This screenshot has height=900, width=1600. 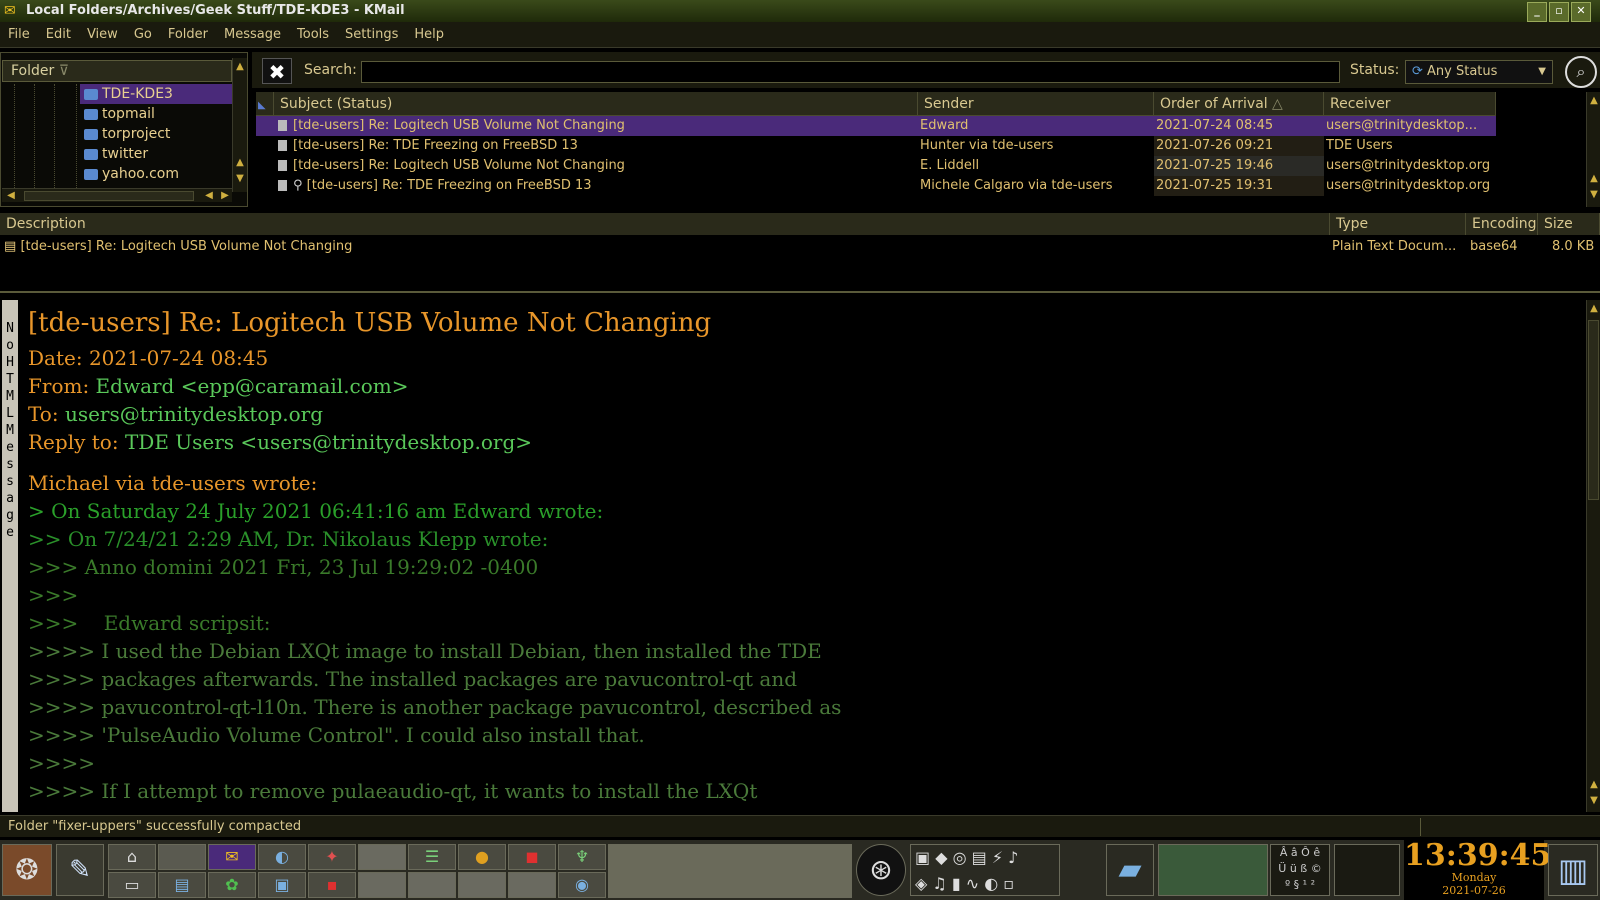 What do you see at coordinates (371, 35) in the screenshot?
I see `menu-settings: Settings` at bounding box center [371, 35].